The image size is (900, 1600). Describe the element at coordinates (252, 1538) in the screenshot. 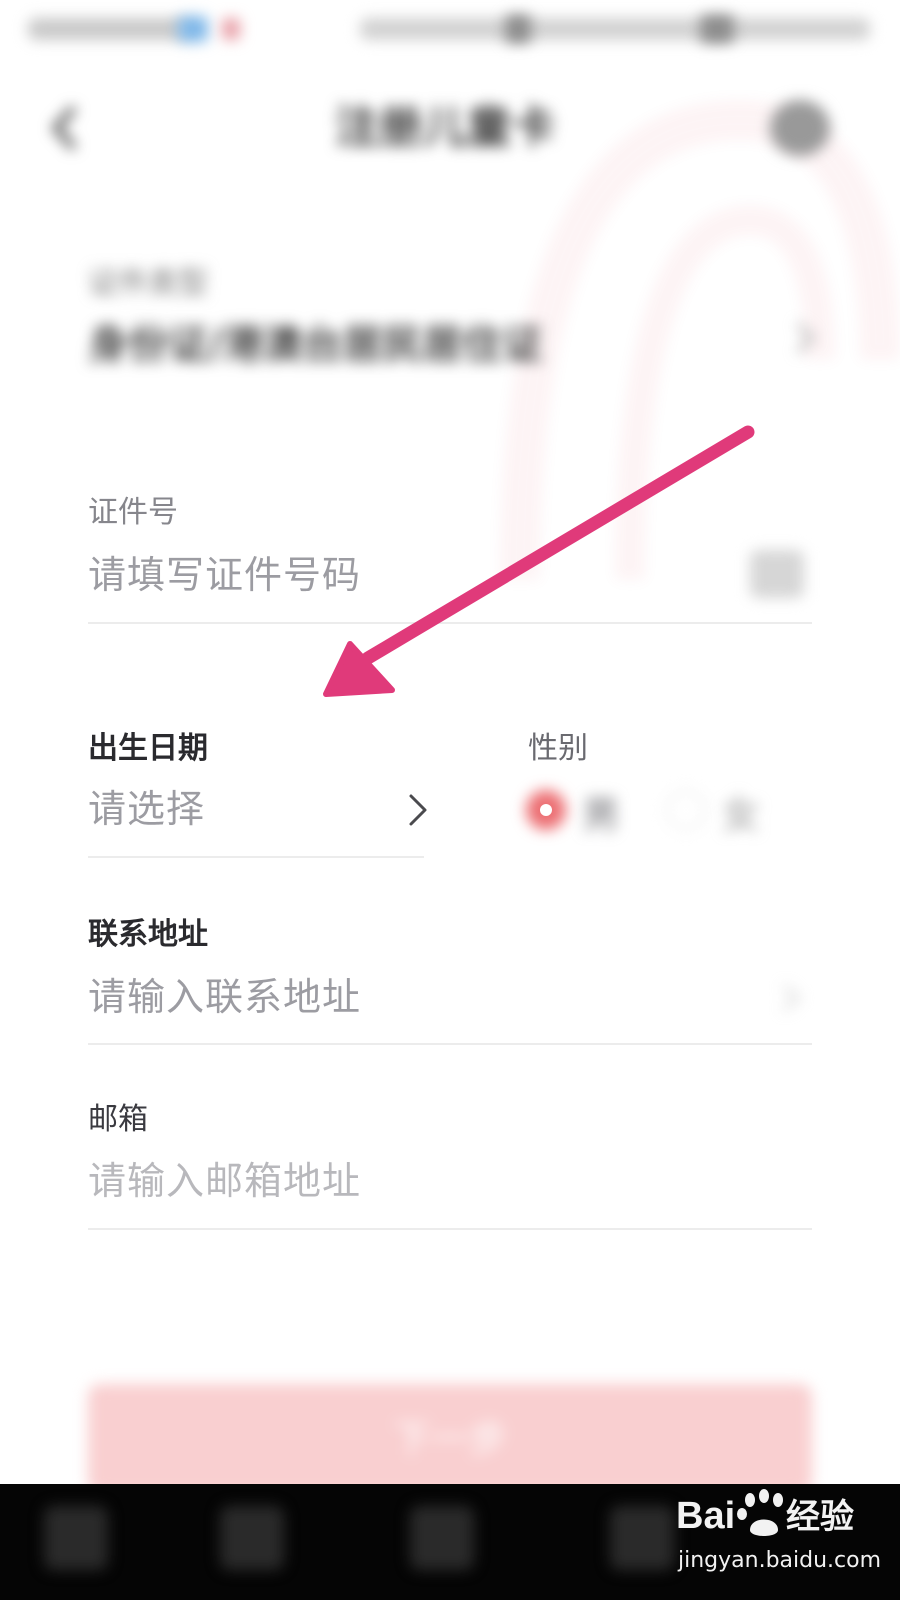

I see `back-icon` at that location.